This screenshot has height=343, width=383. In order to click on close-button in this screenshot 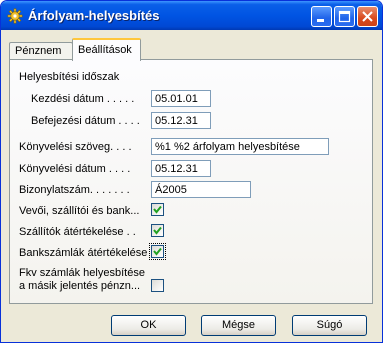, I will do `click(367, 16)`.